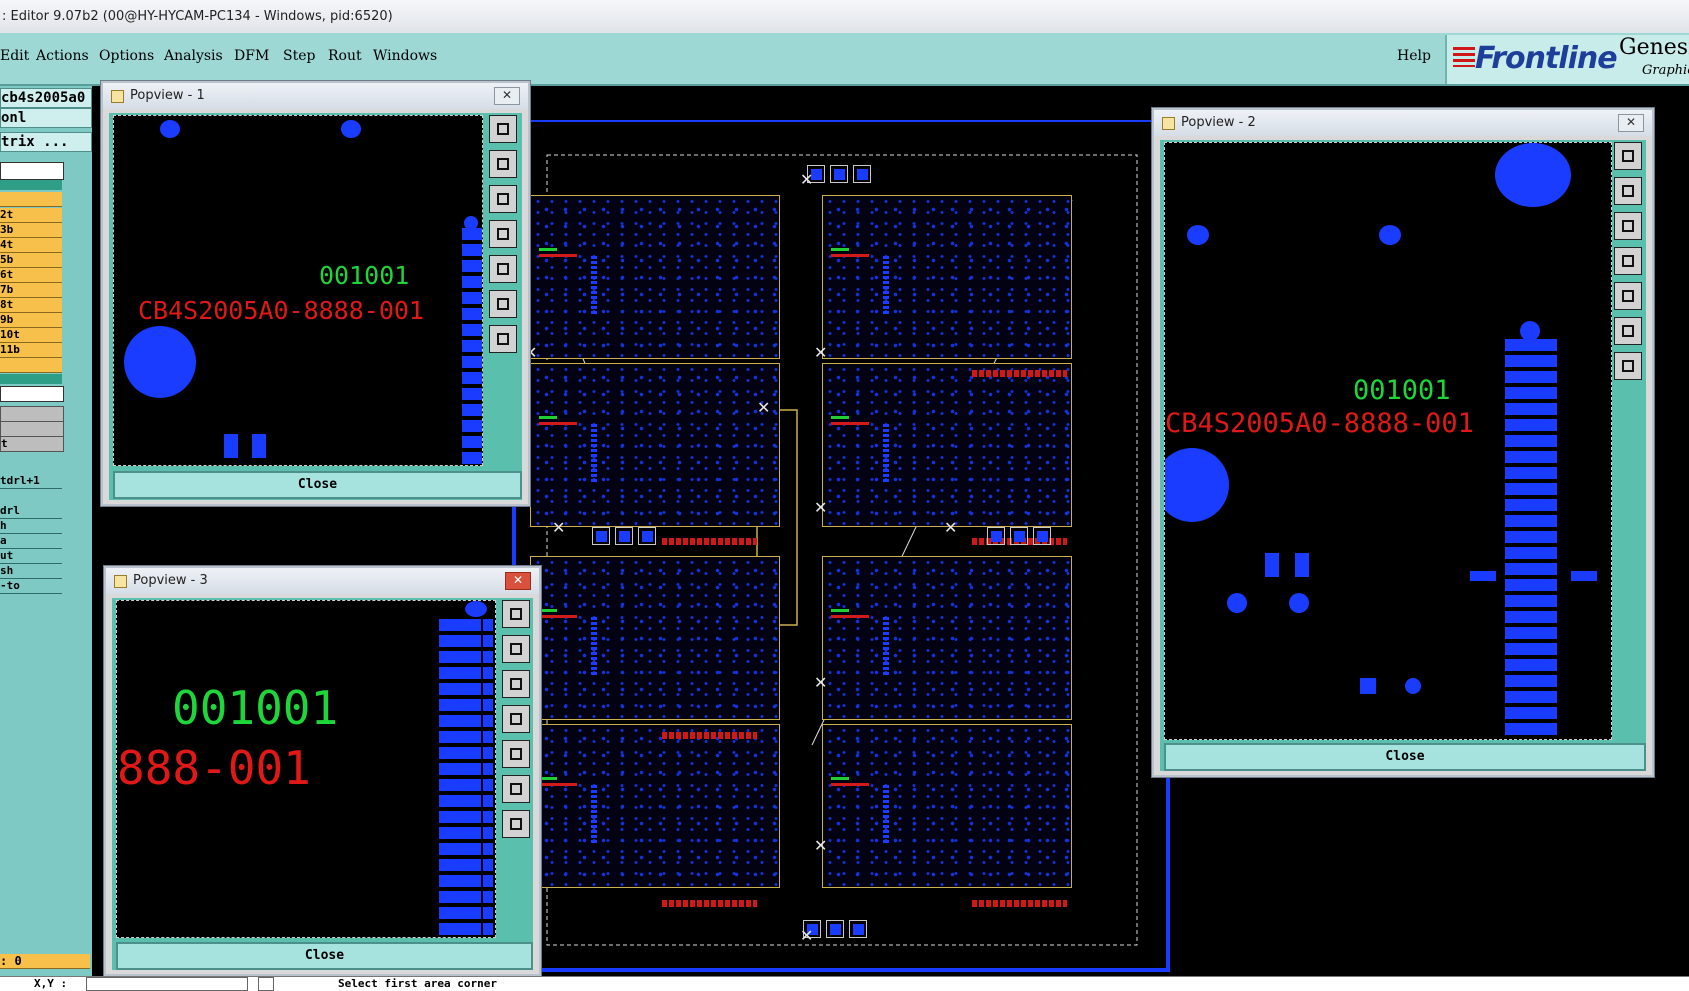 The height and width of the screenshot is (991, 1689). I want to click on menu-actions: Actions, so click(62, 56).